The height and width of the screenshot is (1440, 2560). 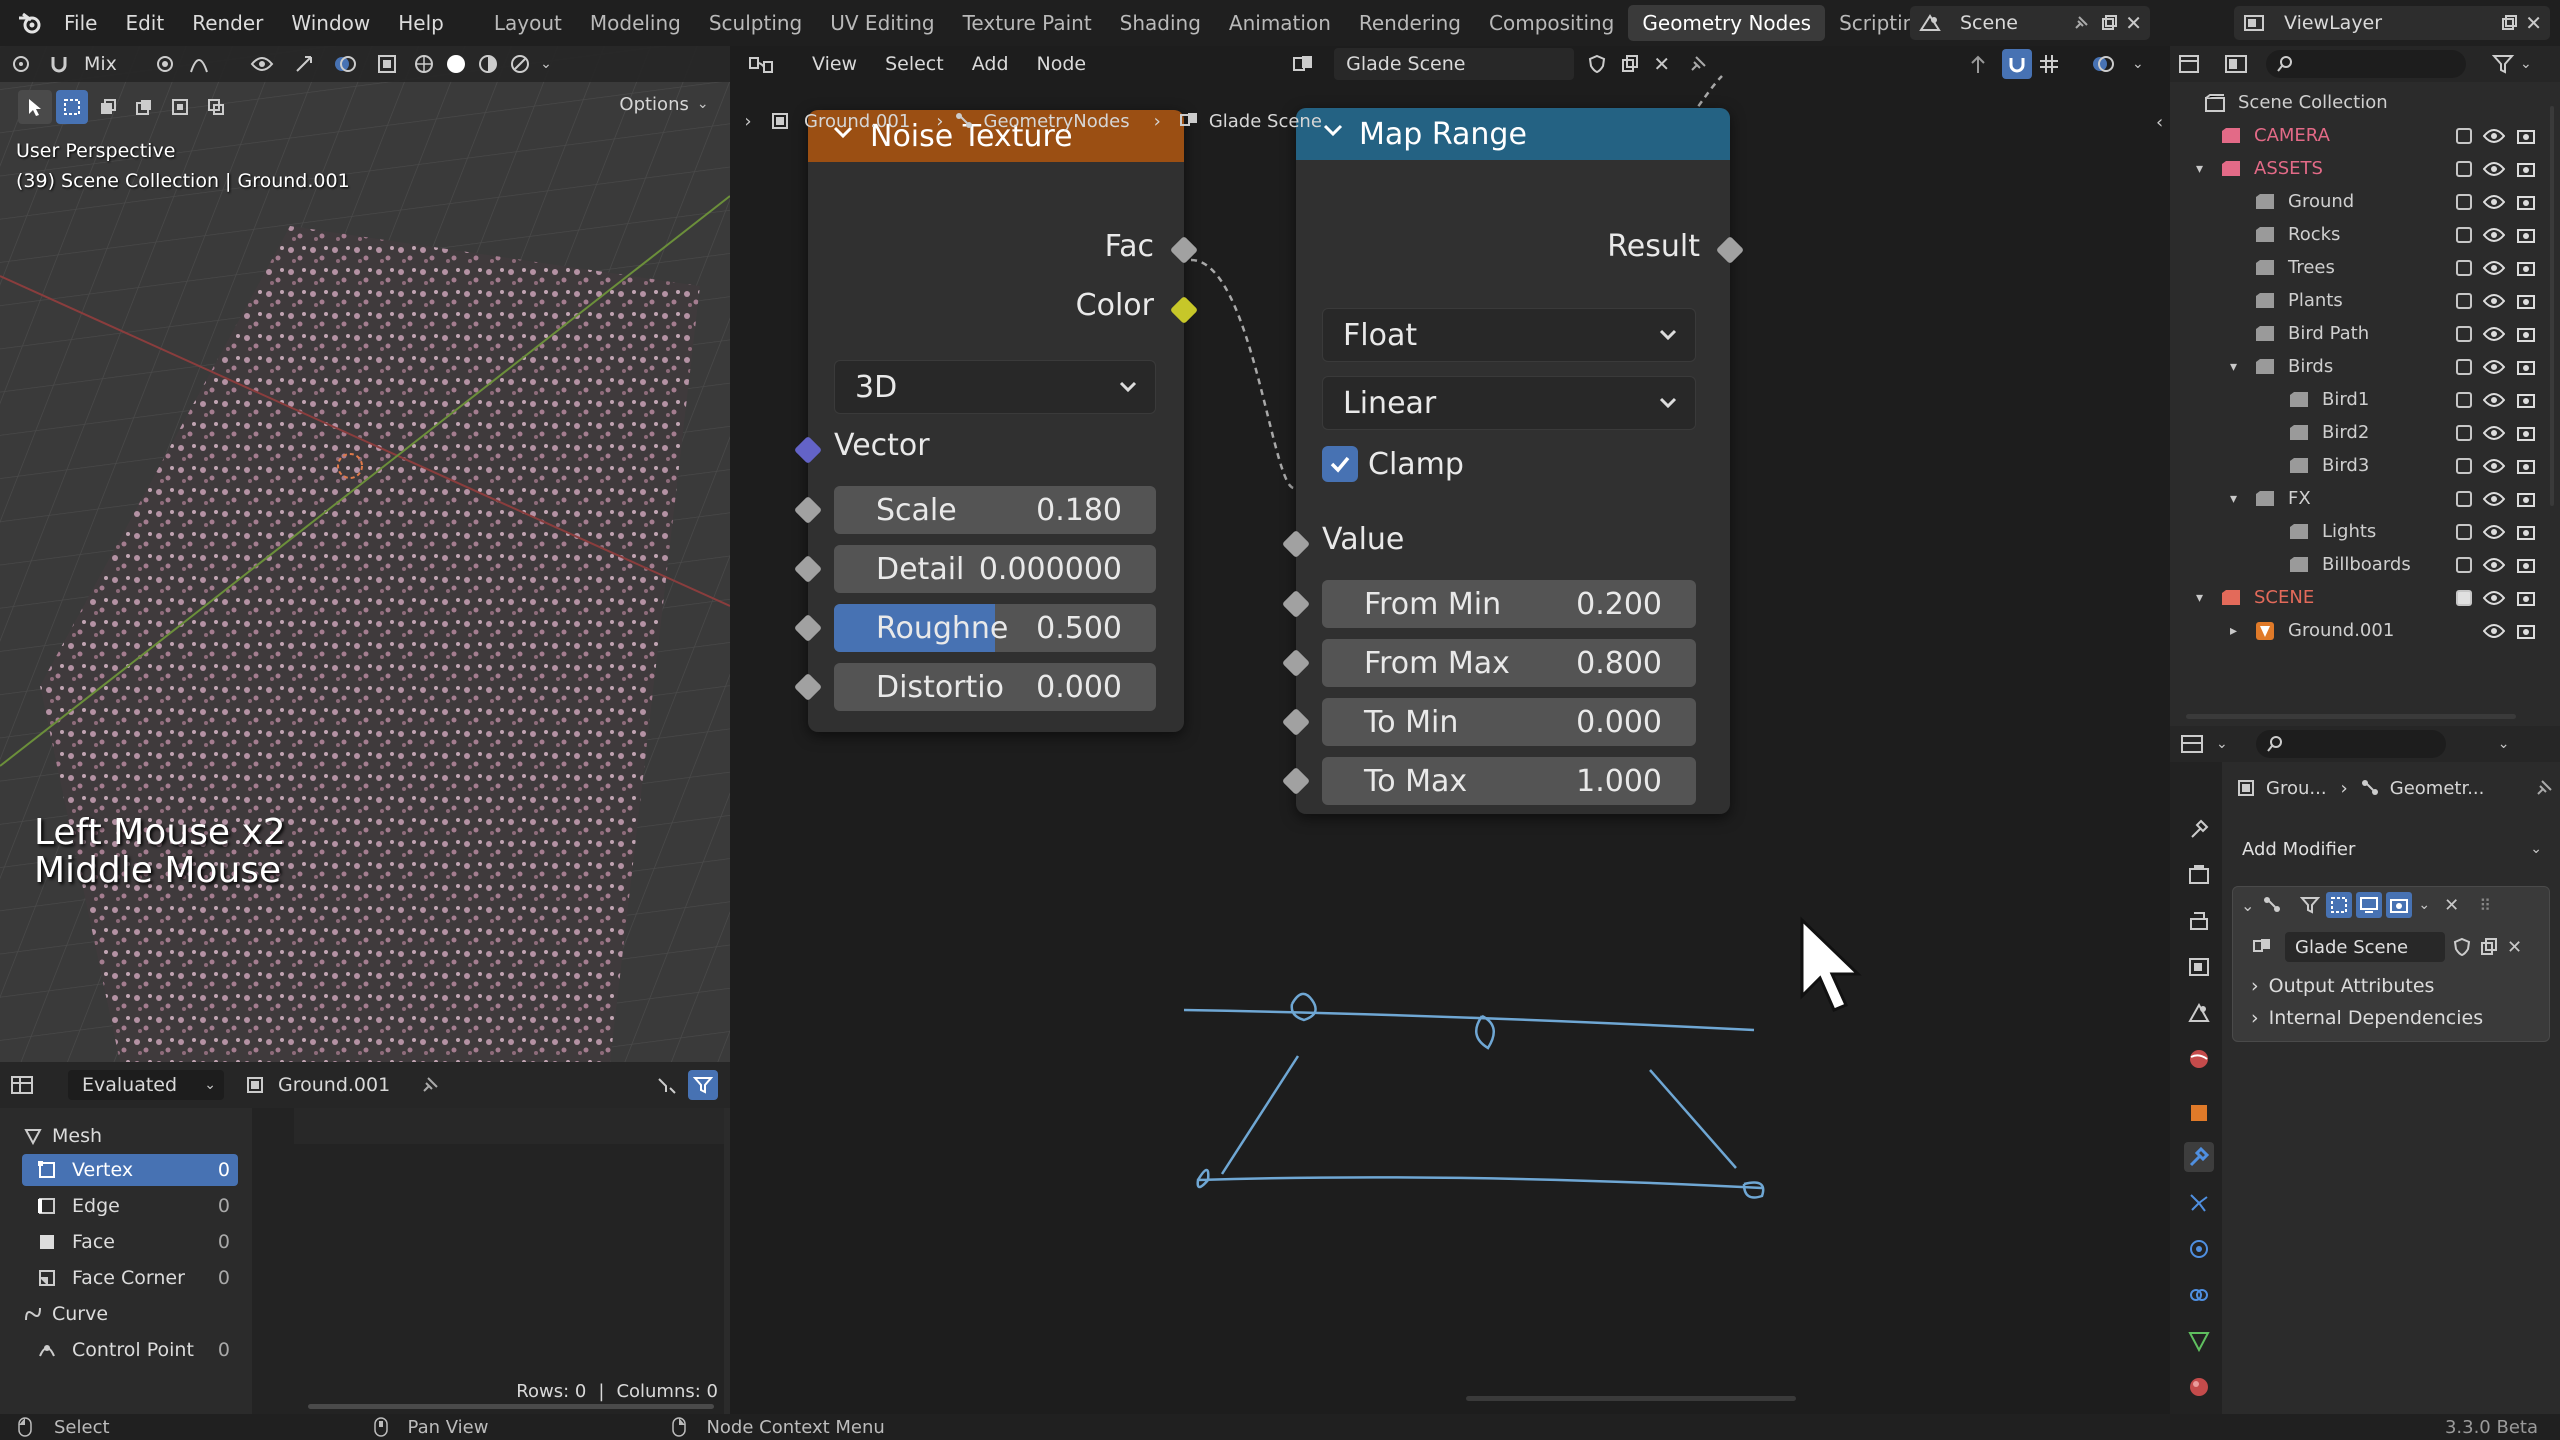 I want to click on tab-compositing: Compositing, so click(x=1551, y=23).